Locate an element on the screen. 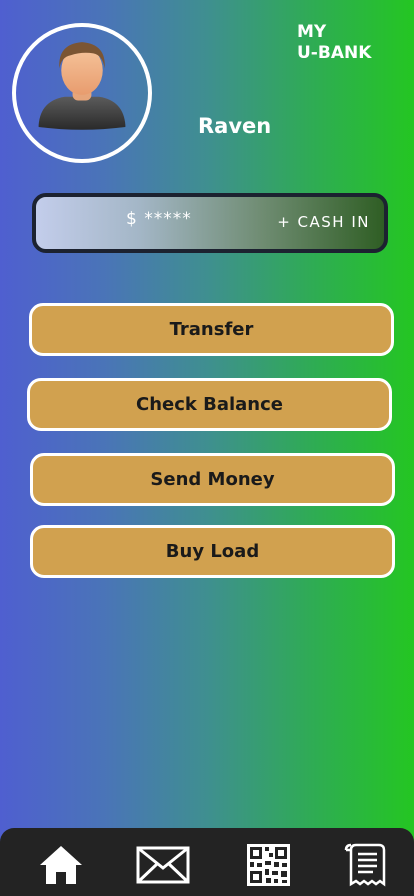 The width and height of the screenshot is (414, 896). qr-code-icon is located at coordinates (268, 865).